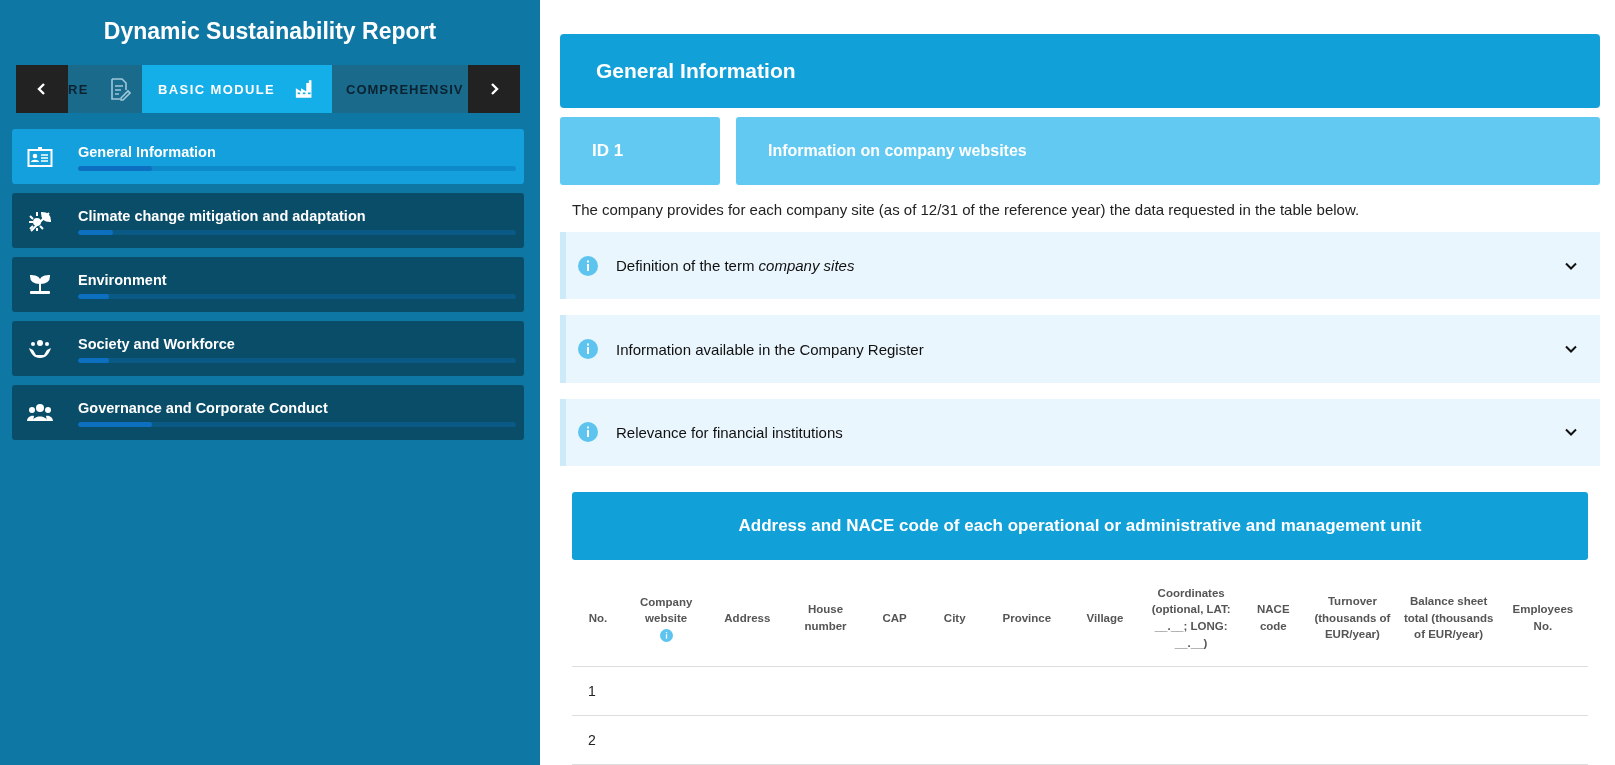  I want to click on accordion-title: Information available in the Company Register, so click(770, 349).